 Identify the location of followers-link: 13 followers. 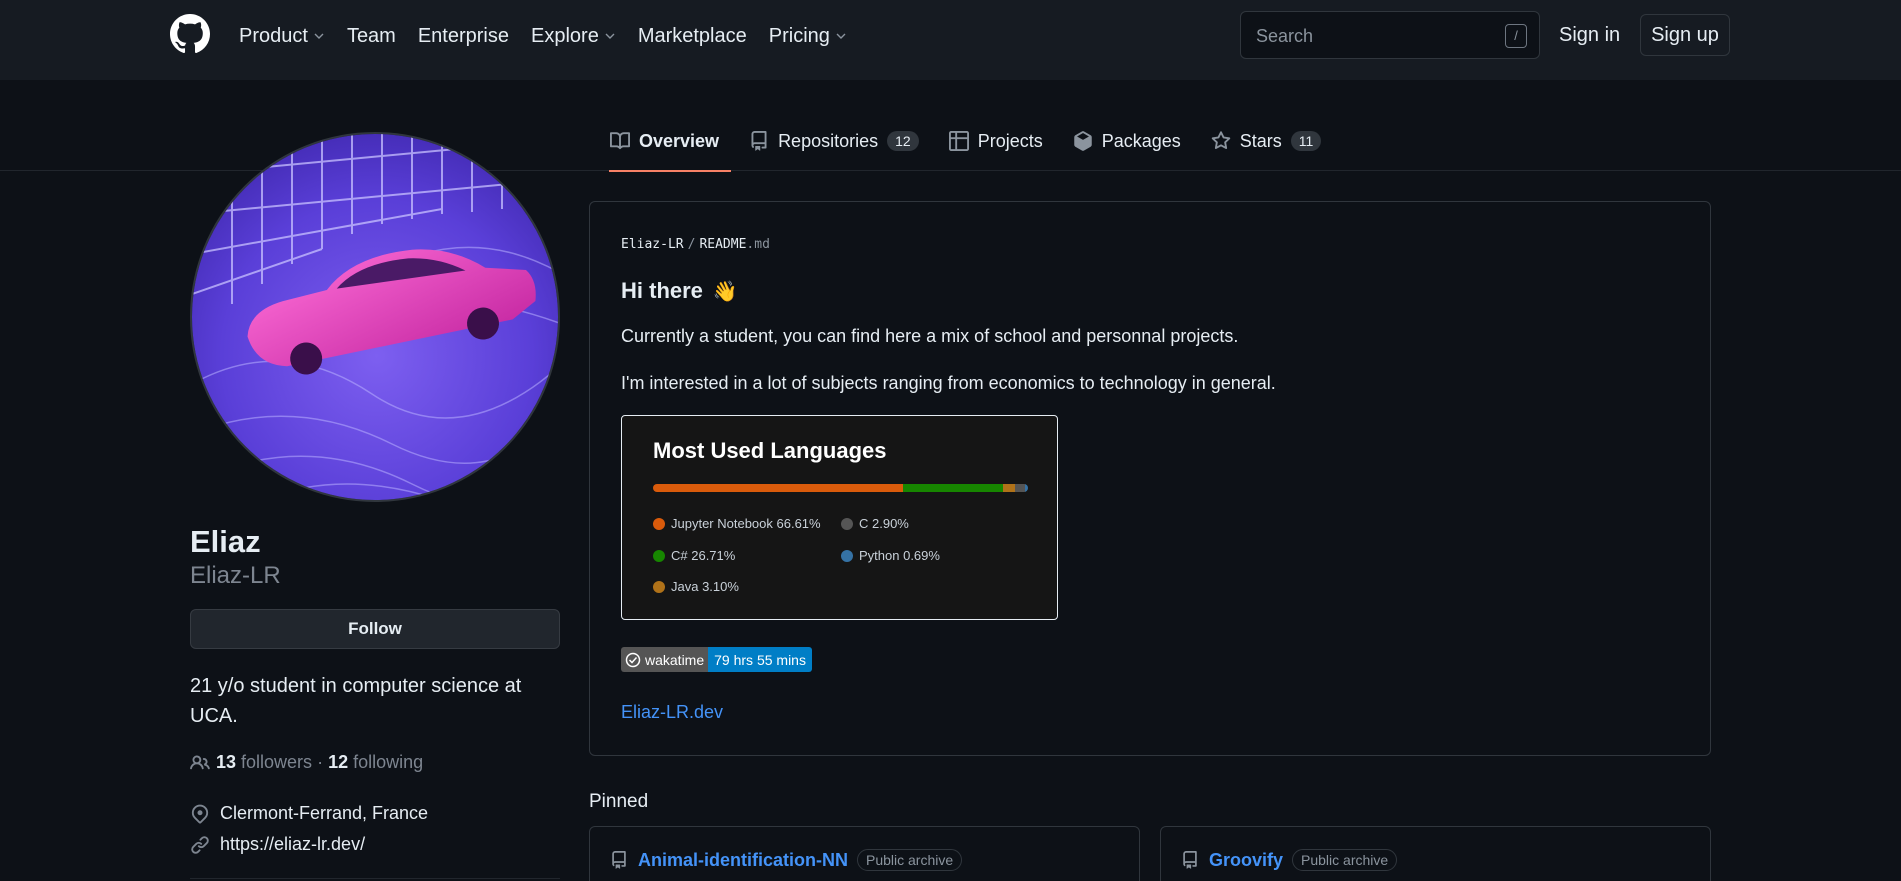
(264, 762).